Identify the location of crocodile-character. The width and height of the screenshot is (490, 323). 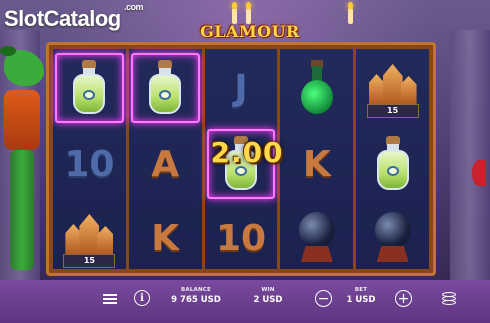
(24, 158).